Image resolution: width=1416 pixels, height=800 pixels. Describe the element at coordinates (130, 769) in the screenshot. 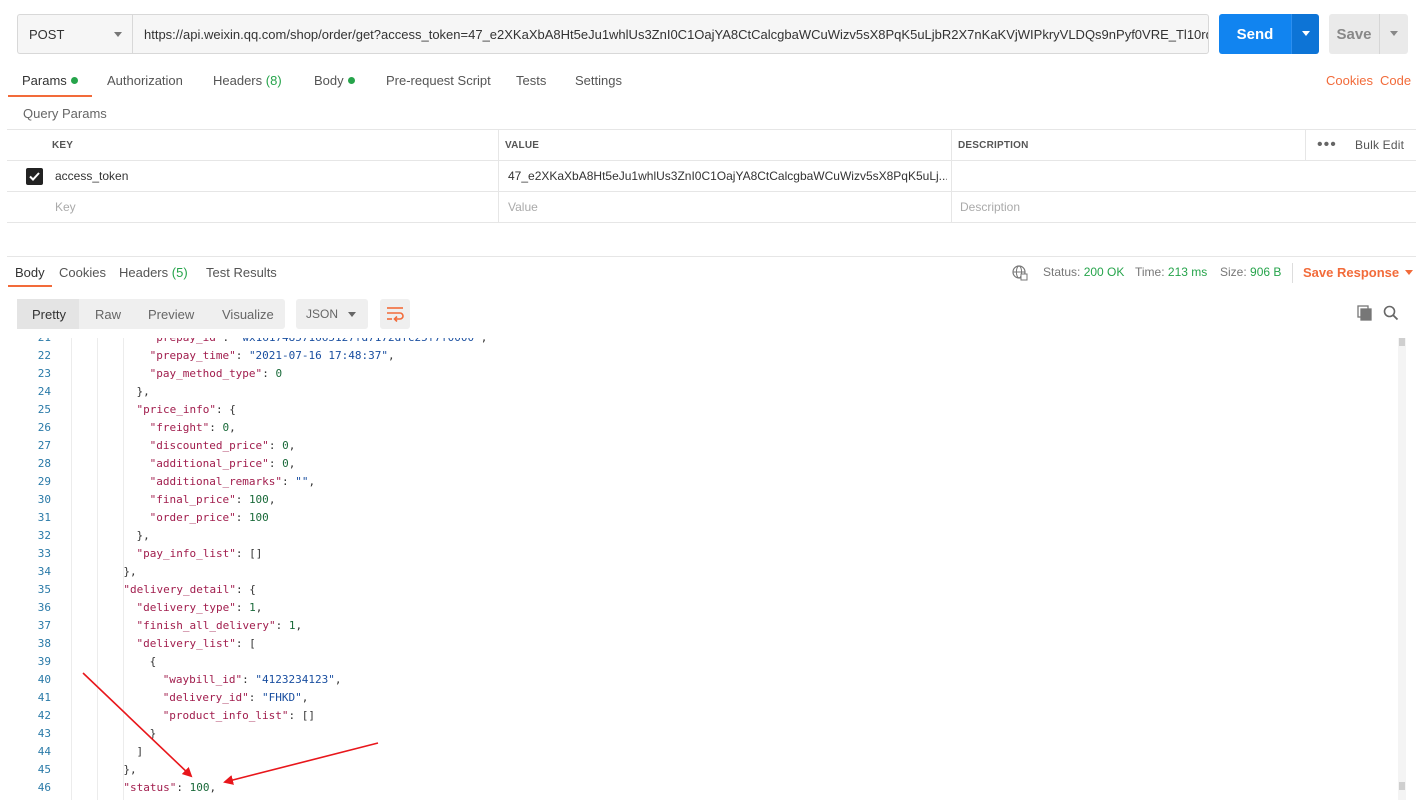

I see `code-text: },` at that location.